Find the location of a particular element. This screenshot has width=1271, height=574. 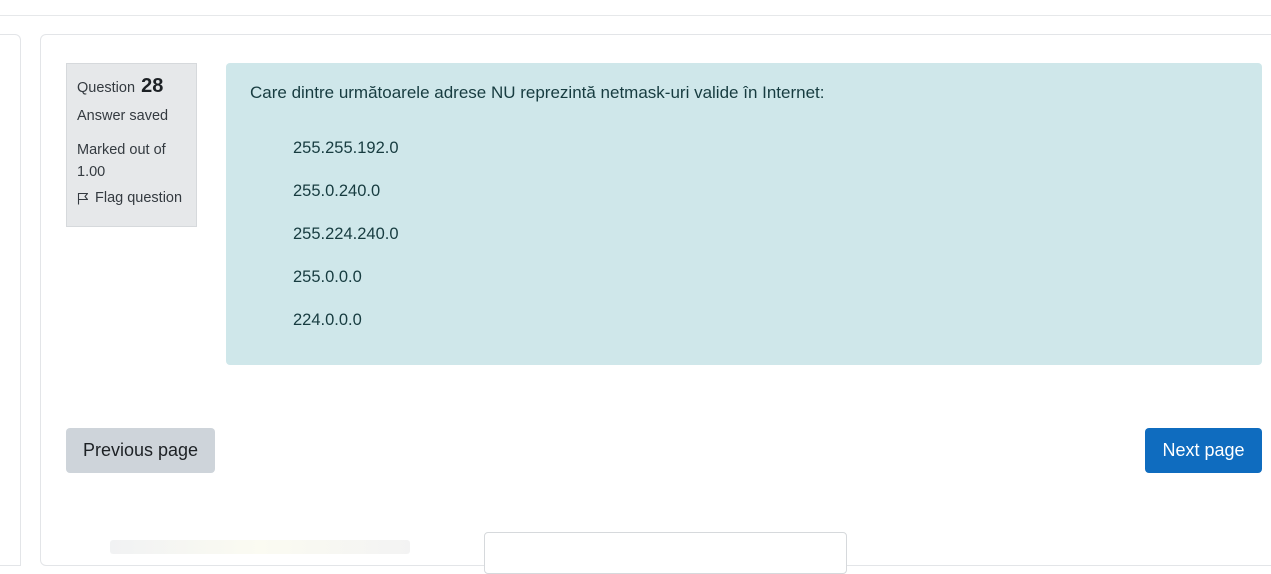

answer-option-4: 255.0.0.0 is located at coordinates (346, 288).